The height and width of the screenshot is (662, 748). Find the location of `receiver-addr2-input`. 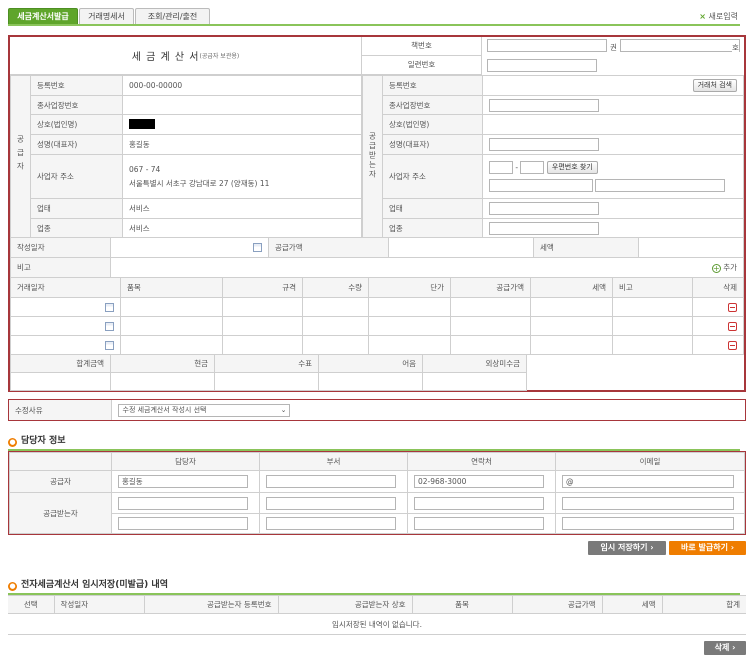

receiver-addr2-input is located at coordinates (660, 185).